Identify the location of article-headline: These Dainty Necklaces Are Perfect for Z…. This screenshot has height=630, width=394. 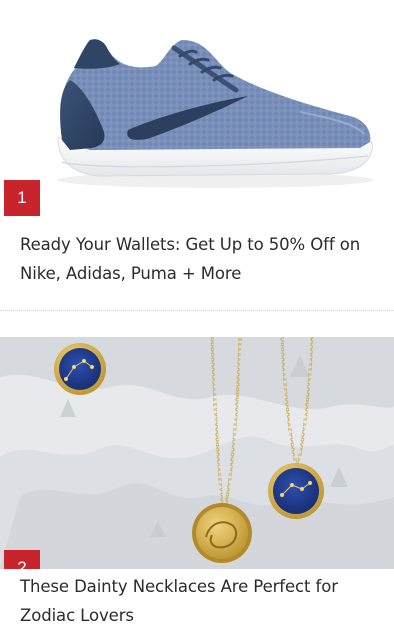
(200, 601).